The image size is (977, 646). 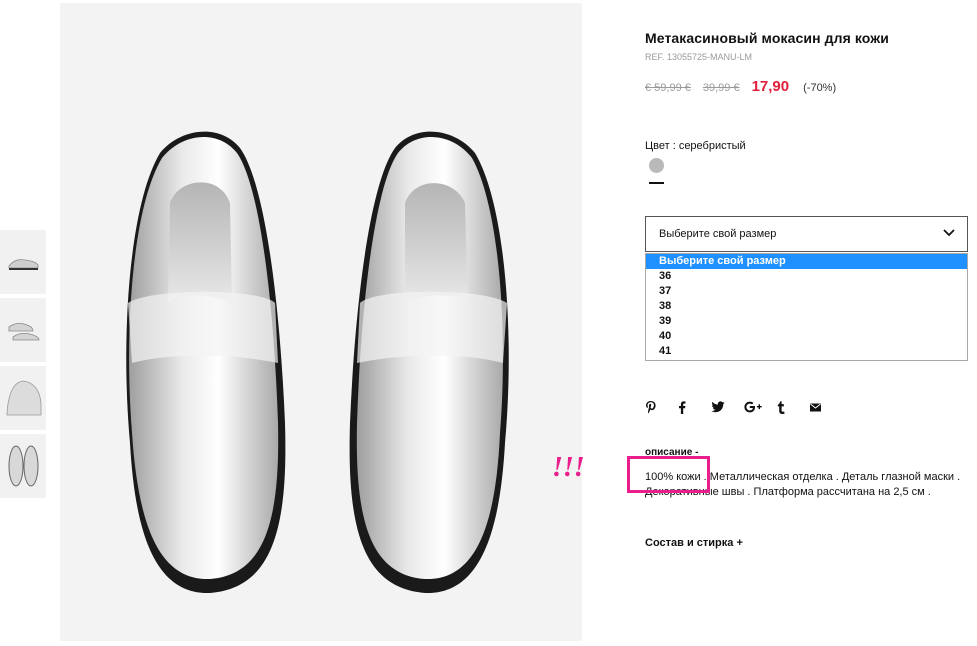 I want to click on thumbnail-pair-view, so click(x=23, y=330).